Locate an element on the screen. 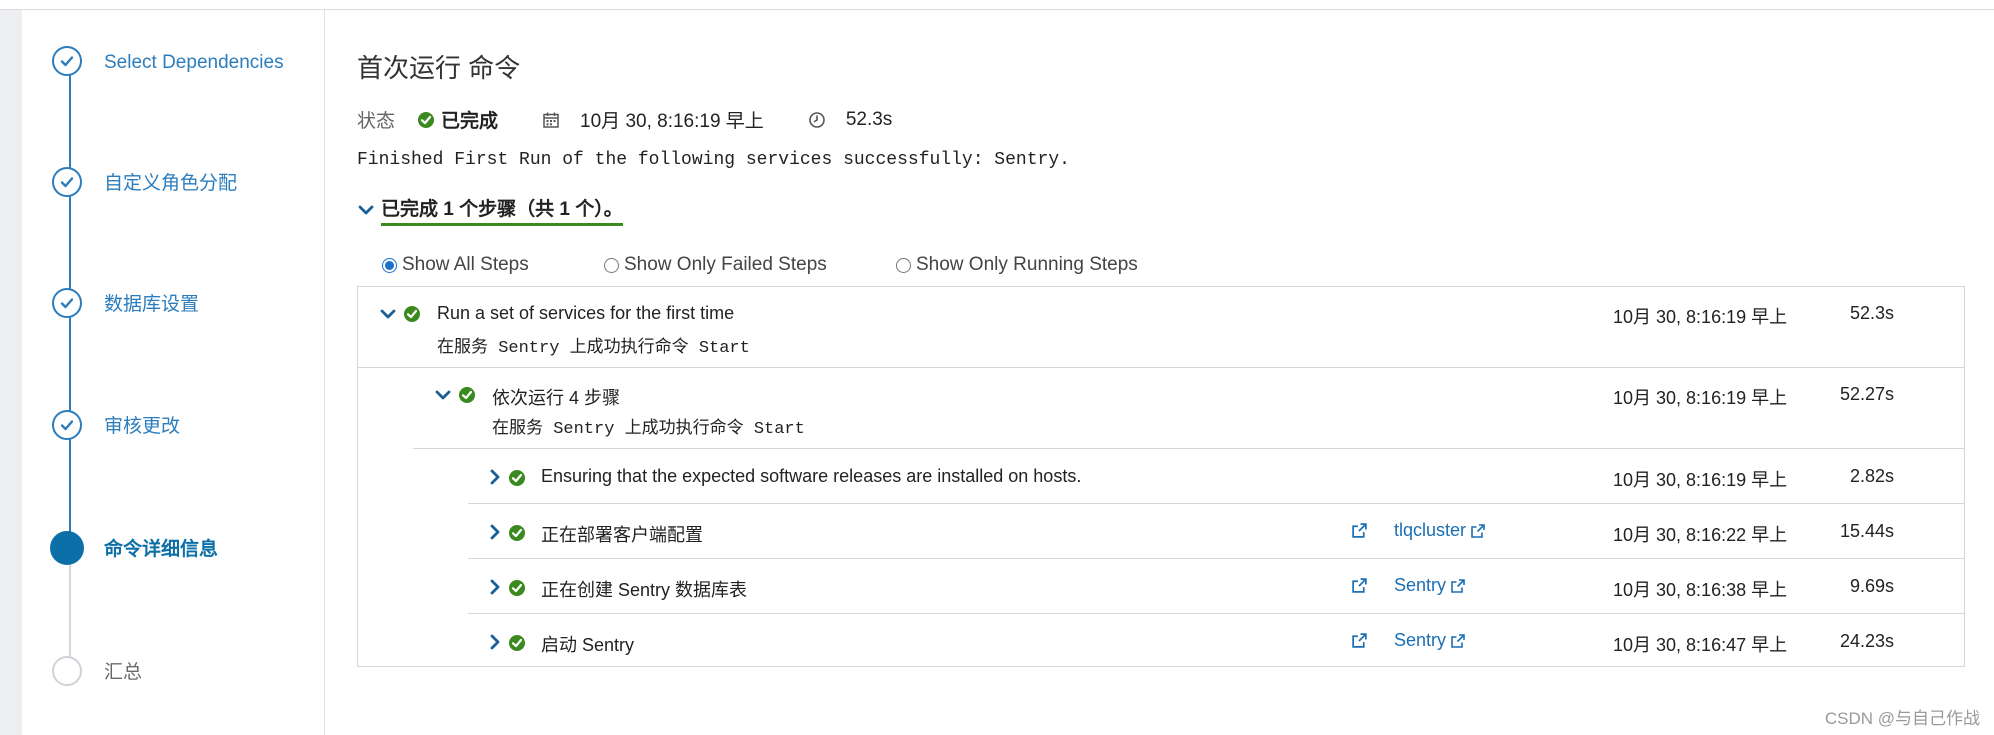 The image size is (1994, 735). steps-summary-text: 已完成 1 个步骤（共 1 个）。 is located at coordinates (502, 210).